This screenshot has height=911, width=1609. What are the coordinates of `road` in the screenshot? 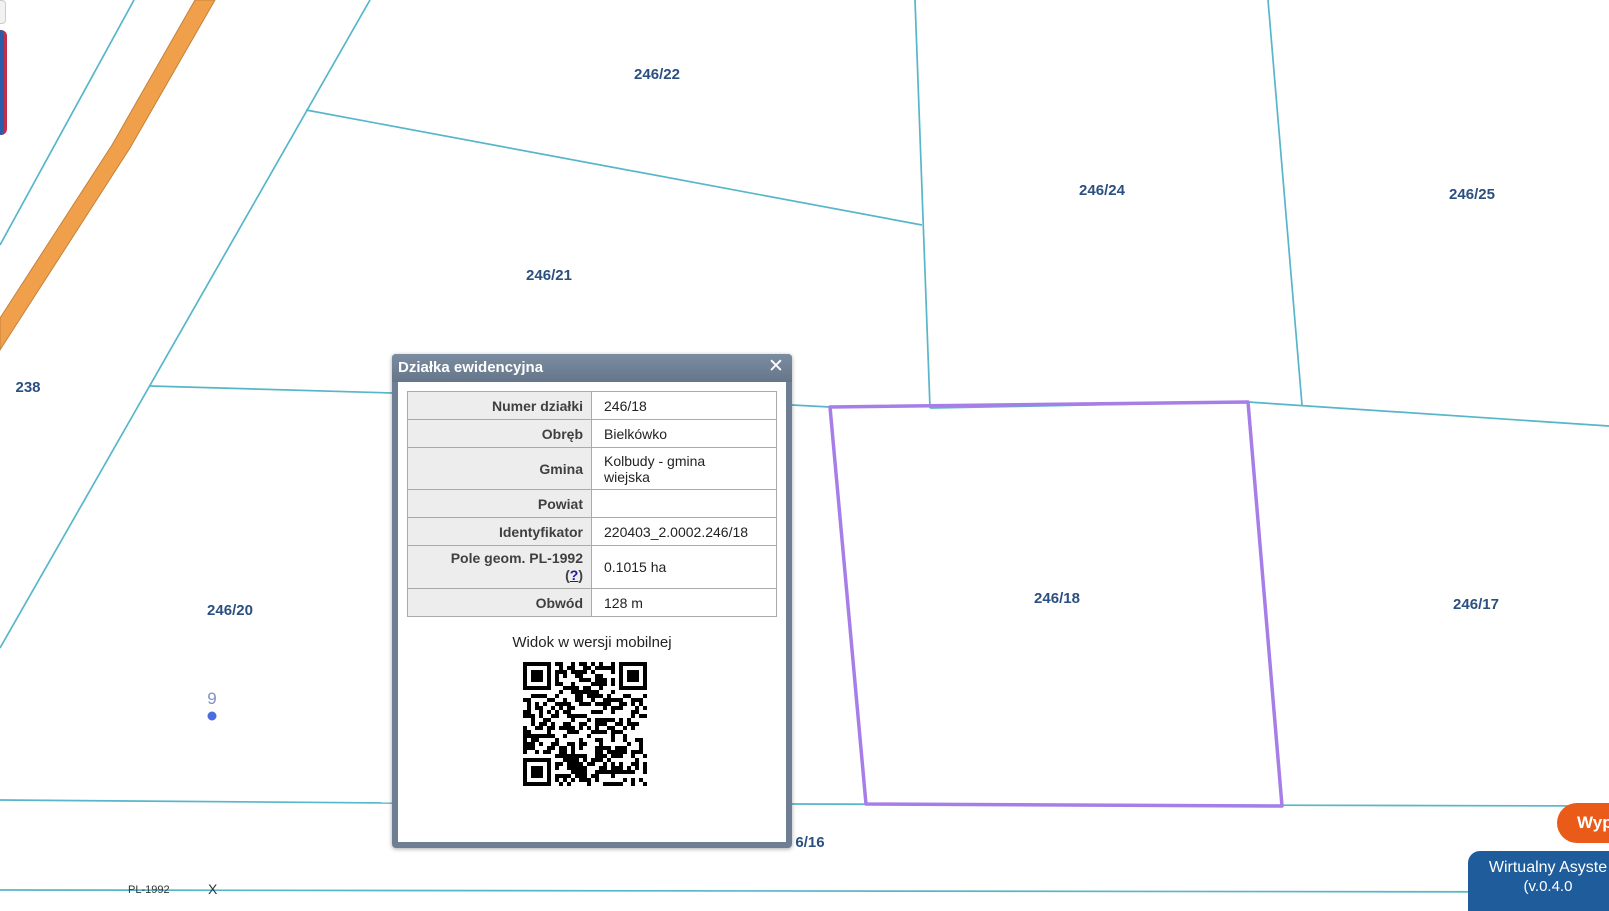 It's located at (108, 175).